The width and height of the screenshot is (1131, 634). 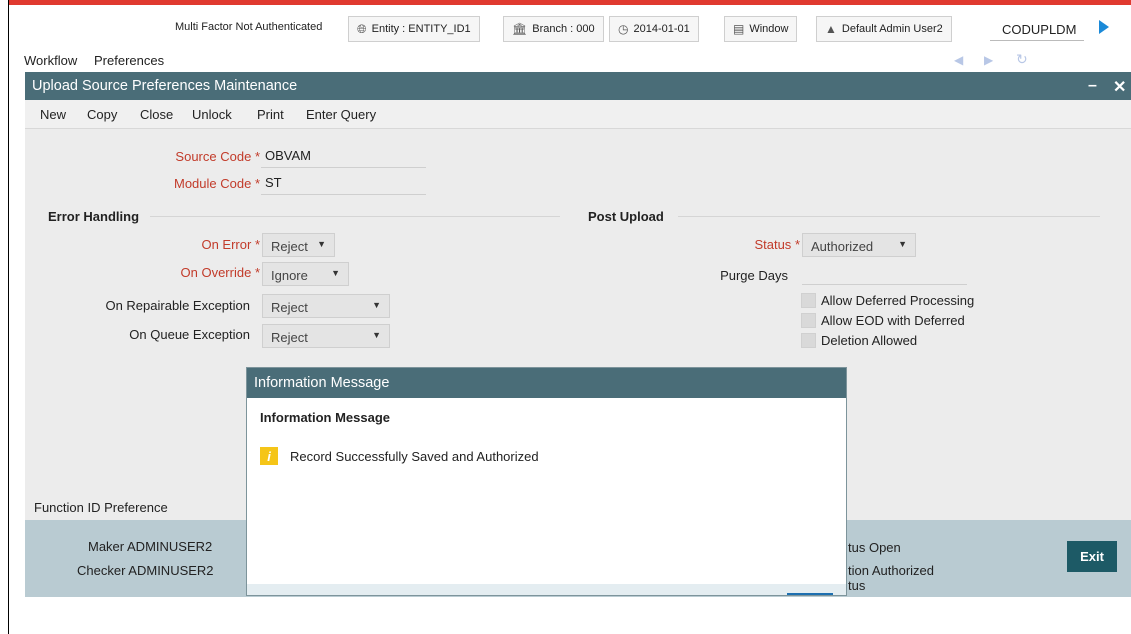 I want to click on user-label: Default Admin User2, so click(x=892, y=29).